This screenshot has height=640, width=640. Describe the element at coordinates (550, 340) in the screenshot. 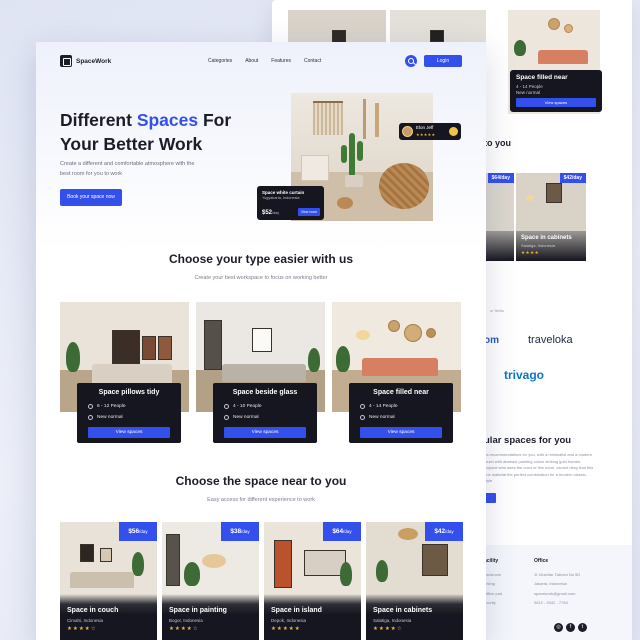

I see `partner-logo-traveloka: traveloka` at that location.